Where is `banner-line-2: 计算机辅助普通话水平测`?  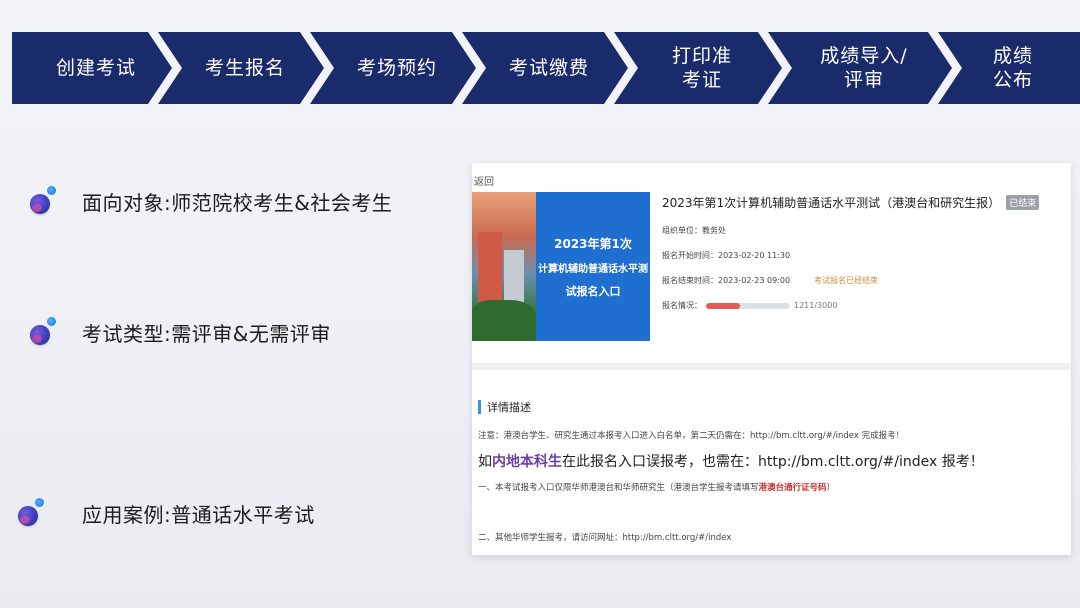
banner-line-2: 计算机辅助普通话水平测 is located at coordinates (593, 267).